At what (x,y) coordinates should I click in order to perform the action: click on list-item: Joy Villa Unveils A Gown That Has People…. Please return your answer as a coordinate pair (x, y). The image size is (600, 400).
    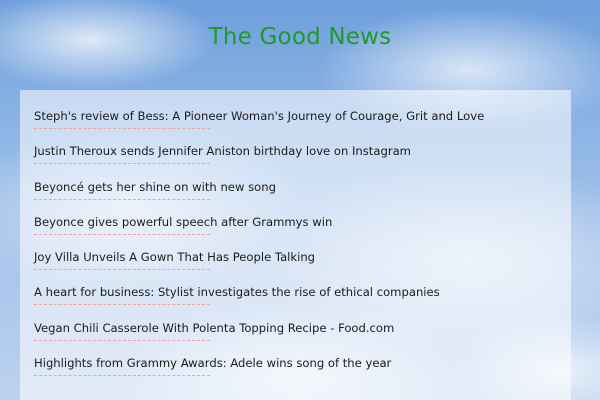
    Looking at the image, I should click on (302, 267).